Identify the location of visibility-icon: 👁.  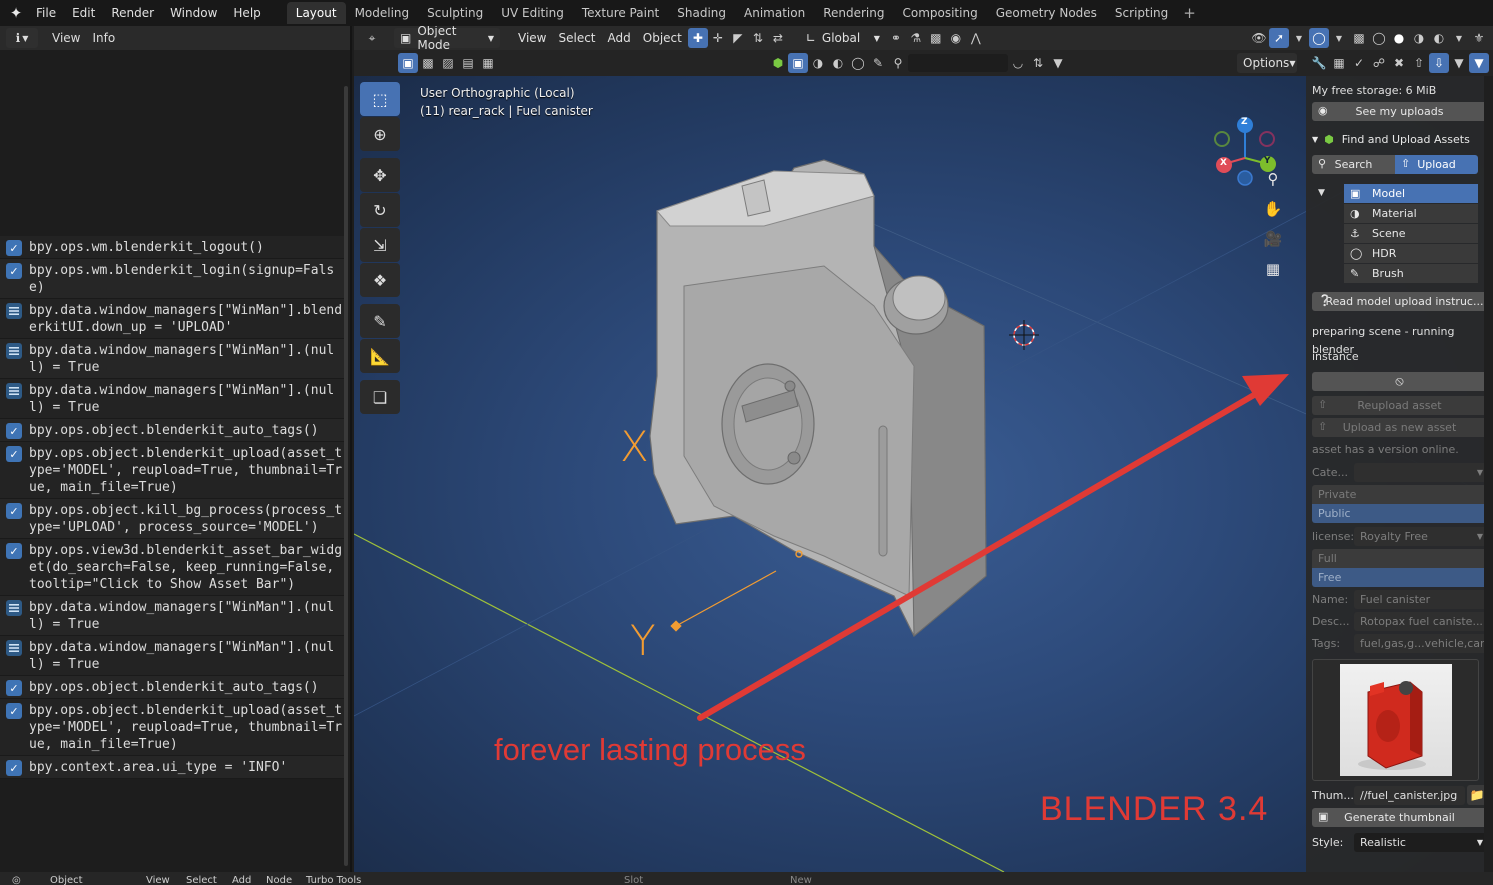
(1259, 38).